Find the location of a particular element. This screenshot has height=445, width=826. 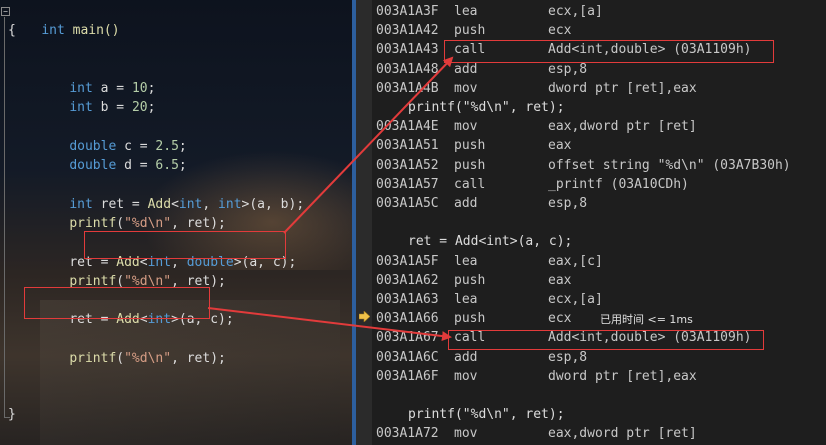

instr-addr: 003A1A57 is located at coordinates (407, 184).